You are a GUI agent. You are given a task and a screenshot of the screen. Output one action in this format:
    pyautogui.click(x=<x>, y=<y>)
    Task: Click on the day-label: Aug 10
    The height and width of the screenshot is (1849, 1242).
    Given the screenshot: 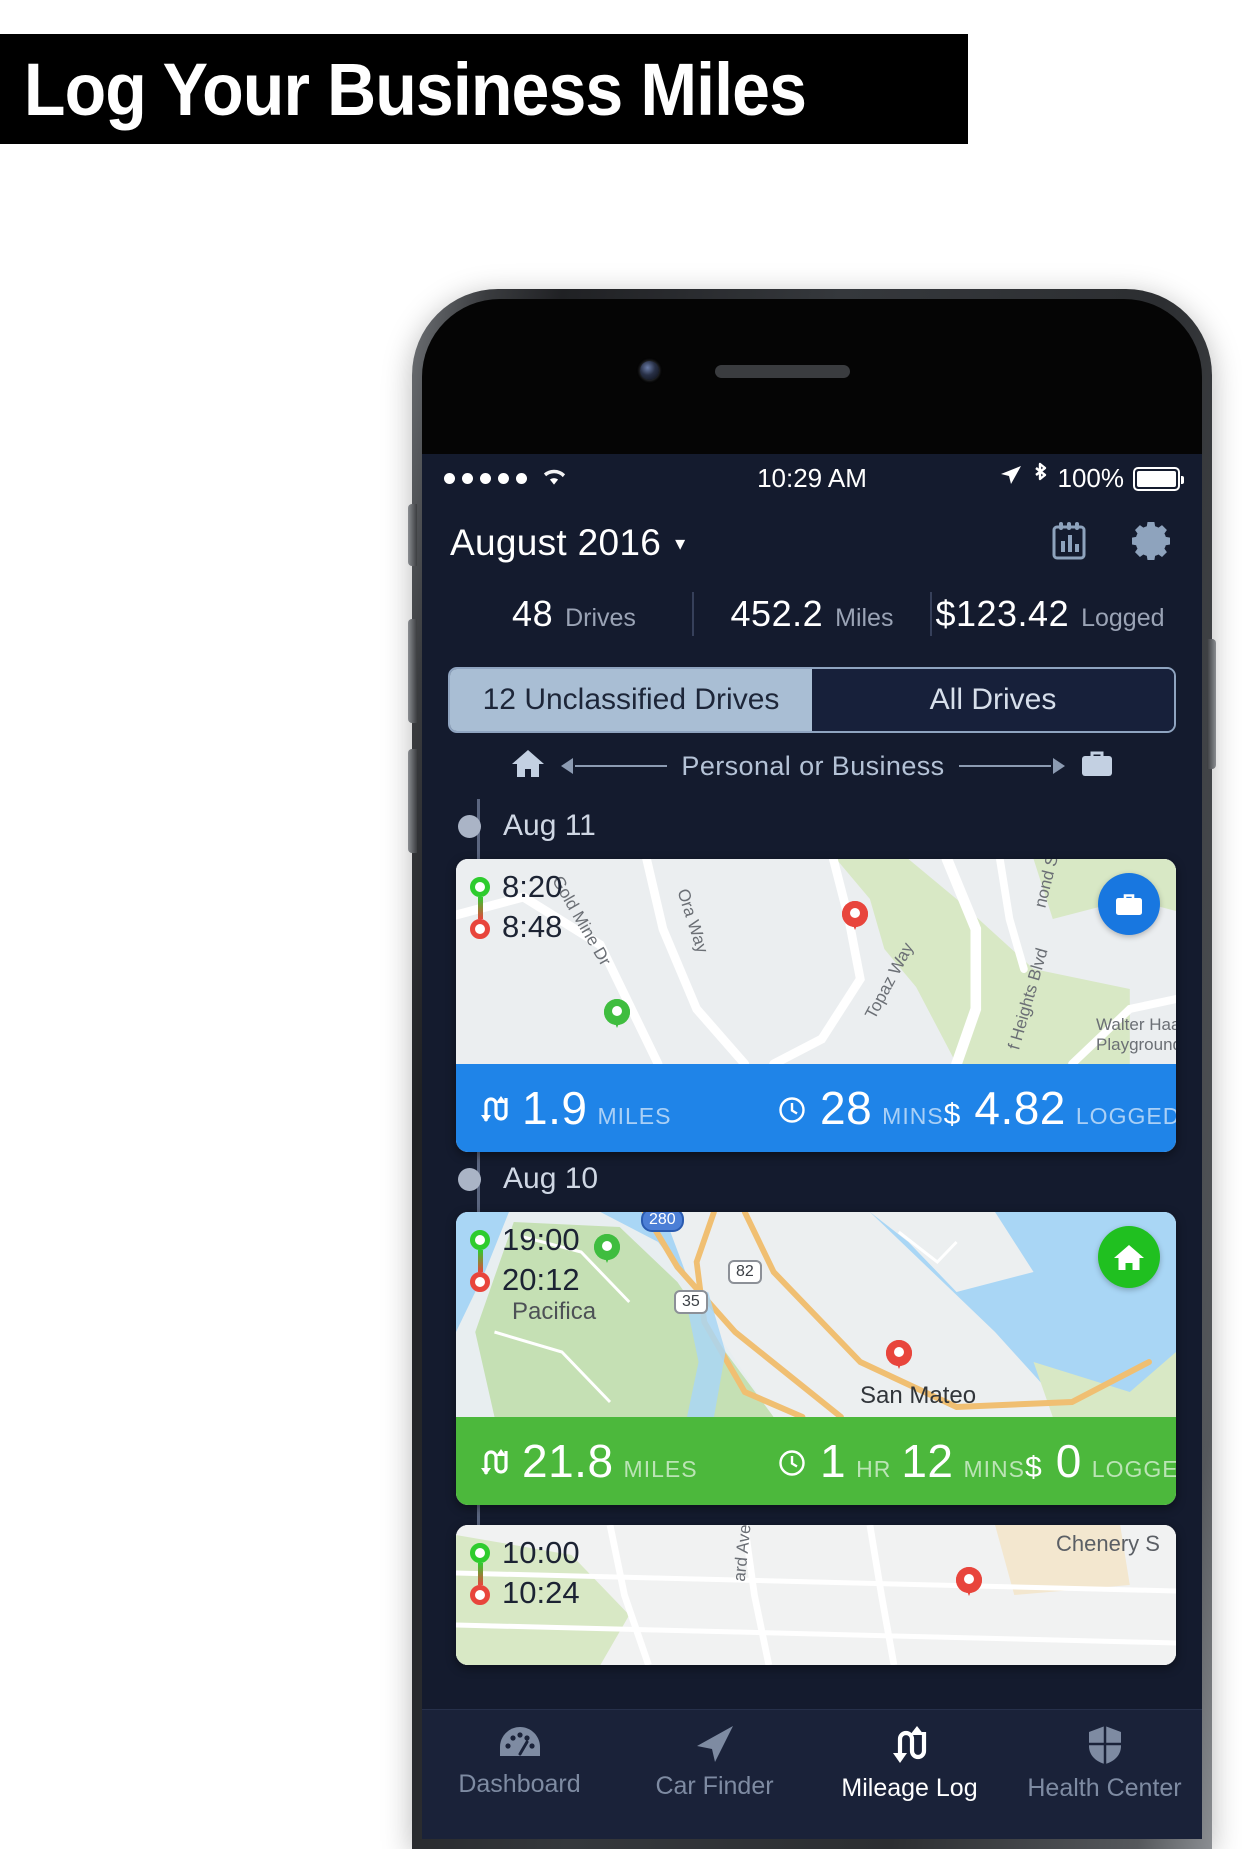 What is the action you would take?
    pyautogui.click(x=551, y=1178)
    